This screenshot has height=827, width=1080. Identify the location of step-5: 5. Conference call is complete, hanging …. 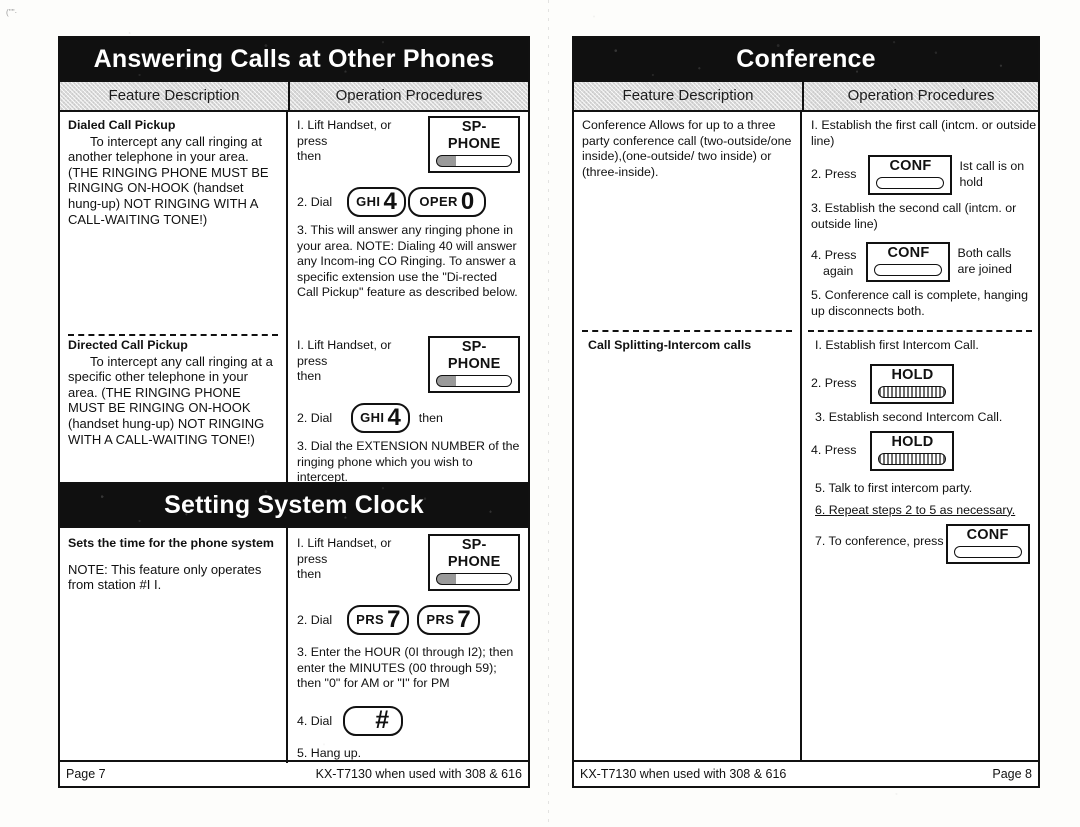
(919, 303).